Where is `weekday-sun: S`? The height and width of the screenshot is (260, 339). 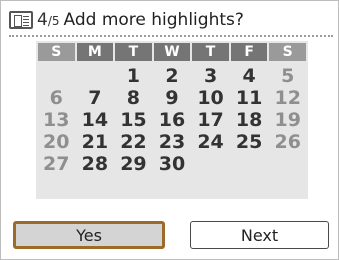
weekday-sun: S is located at coordinates (56, 52).